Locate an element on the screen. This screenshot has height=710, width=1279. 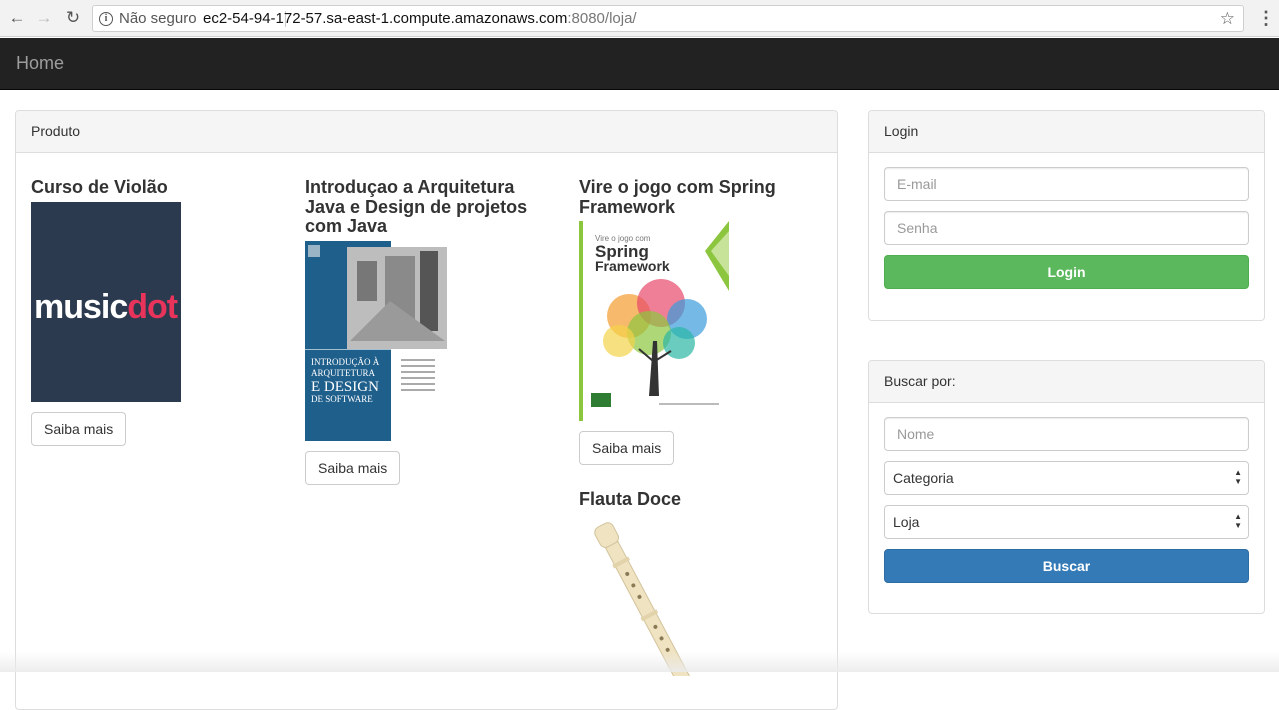
svg-text: DE SOFTWARE is located at coordinates (342, 399).